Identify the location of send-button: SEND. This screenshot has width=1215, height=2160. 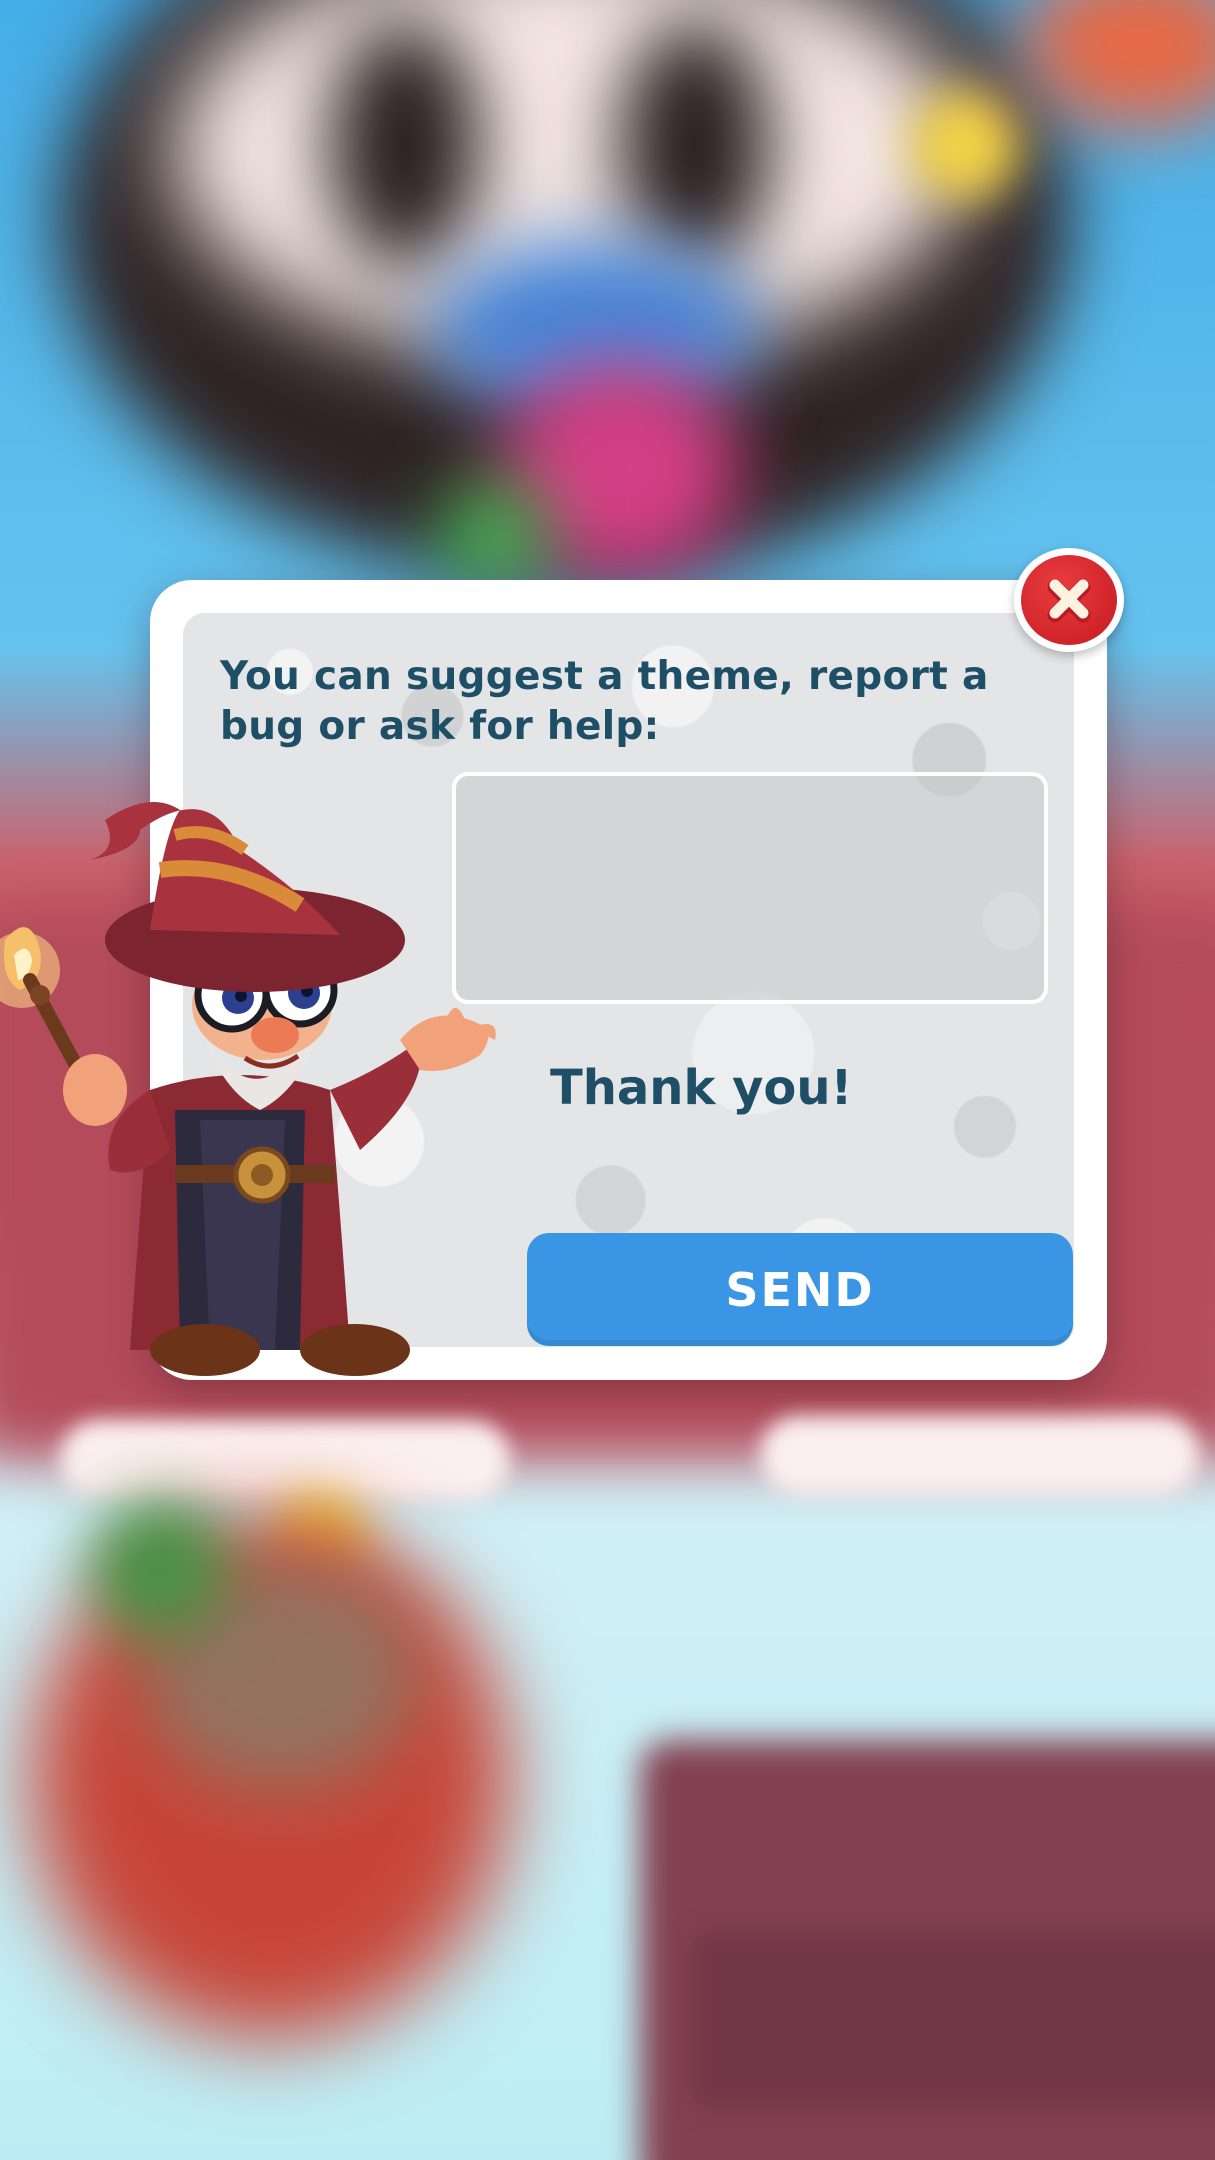
(800, 1289).